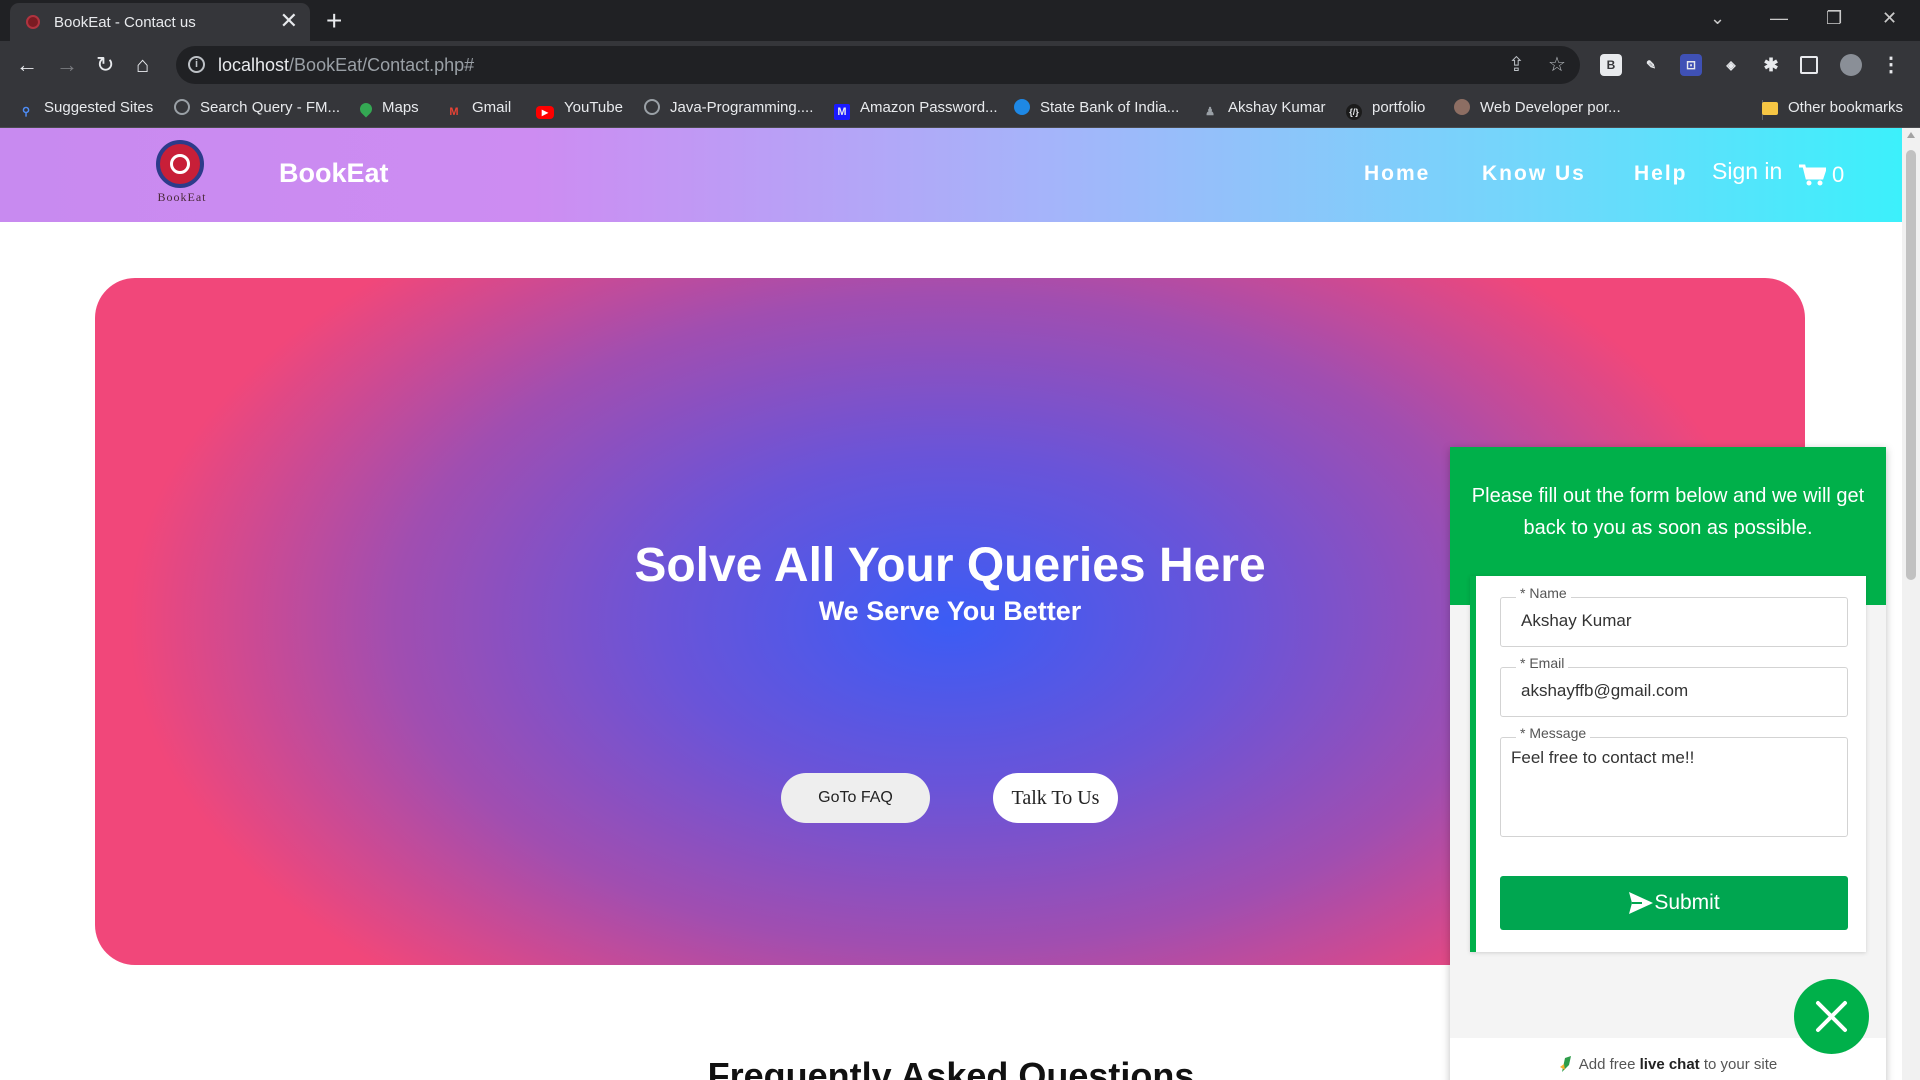 This screenshot has width=1920, height=1080. I want to click on nav-help: Help, so click(1661, 174).